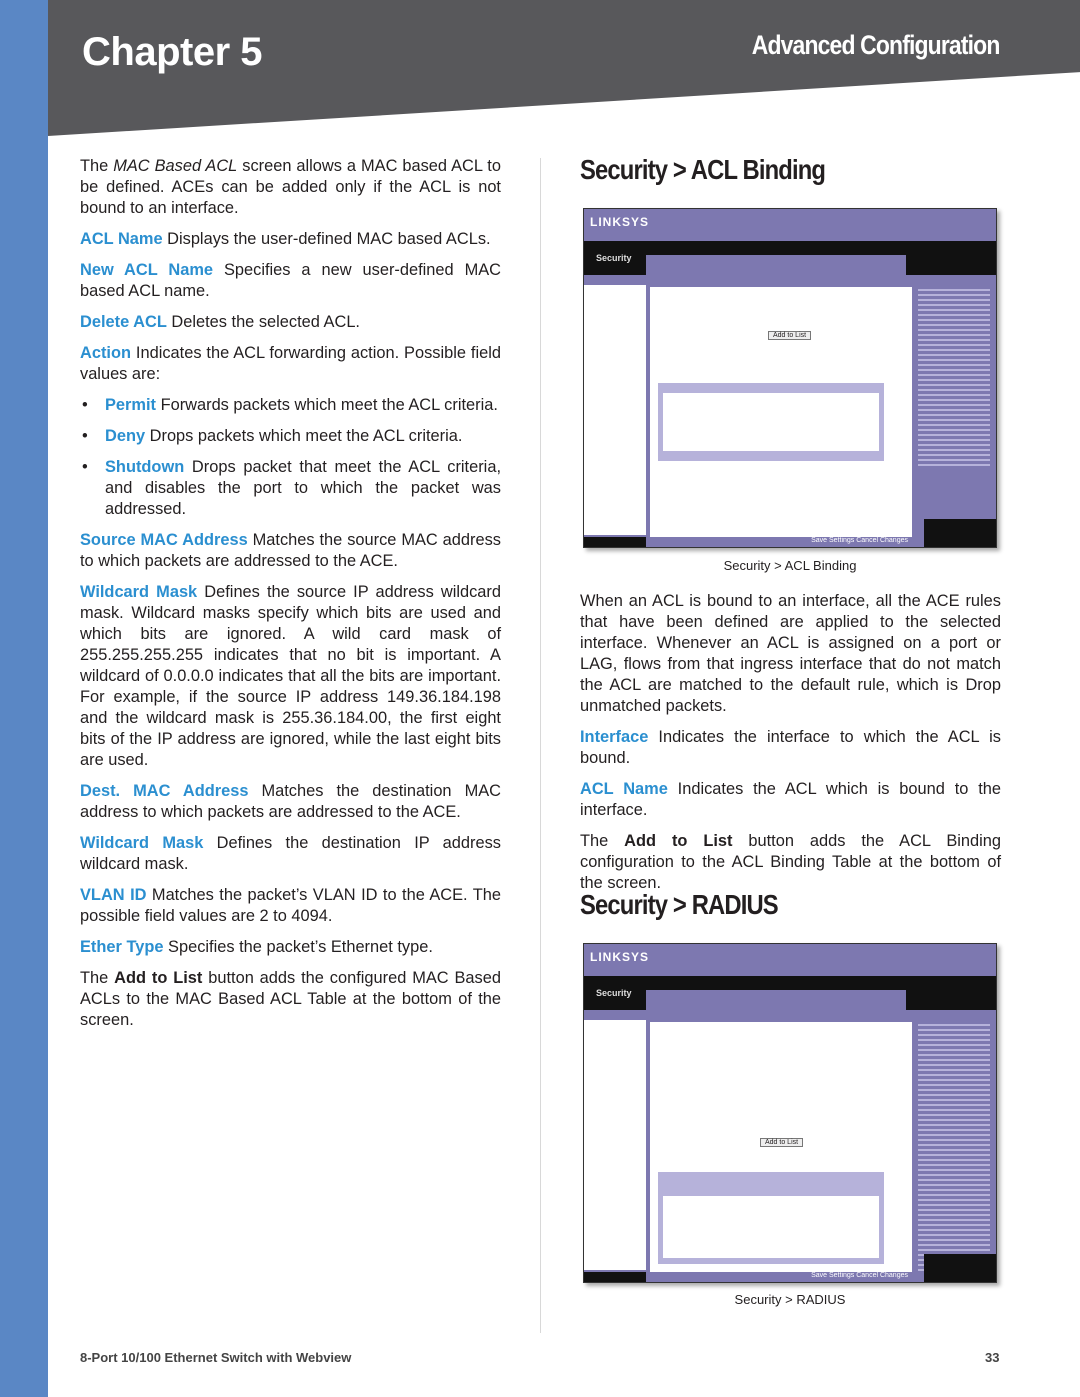 The width and height of the screenshot is (1080, 1397). What do you see at coordinates (992, 1357) in the screenshot?
I see `page-number: 33` at bounding box center [992, 1357].